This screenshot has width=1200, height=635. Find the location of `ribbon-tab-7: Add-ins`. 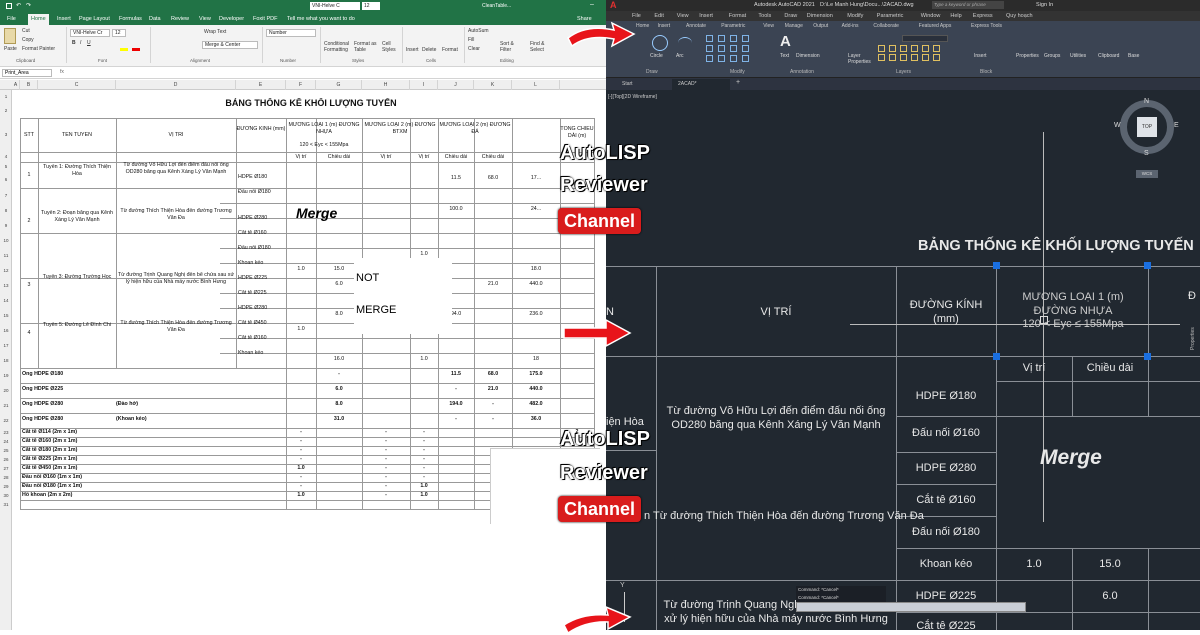

ribbon-tab-7: Add-ins is located at coordinates (850, 26).